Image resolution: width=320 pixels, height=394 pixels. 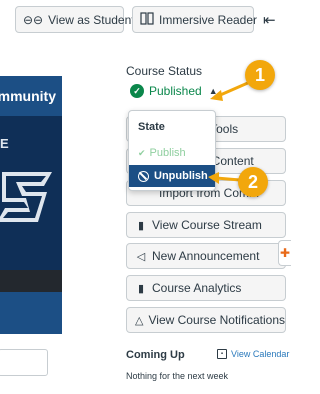 What do you see at coordinates (164, 71) in the screenshot?
I see `course-status-heading: Course Status` at bounding box center [164, 71].